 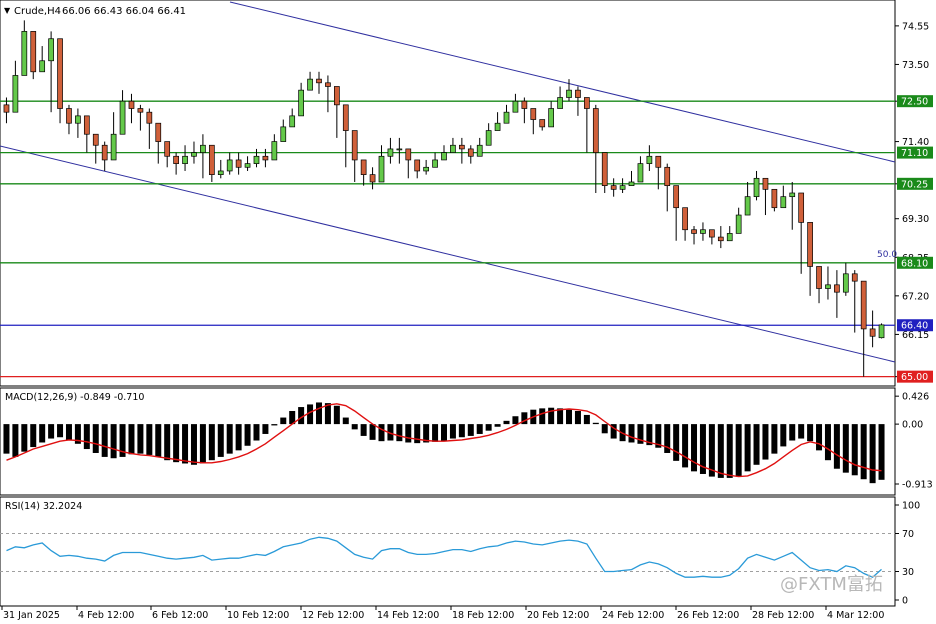 I want to click on level-badge-label: 66.40, so click(x=914, y=326).